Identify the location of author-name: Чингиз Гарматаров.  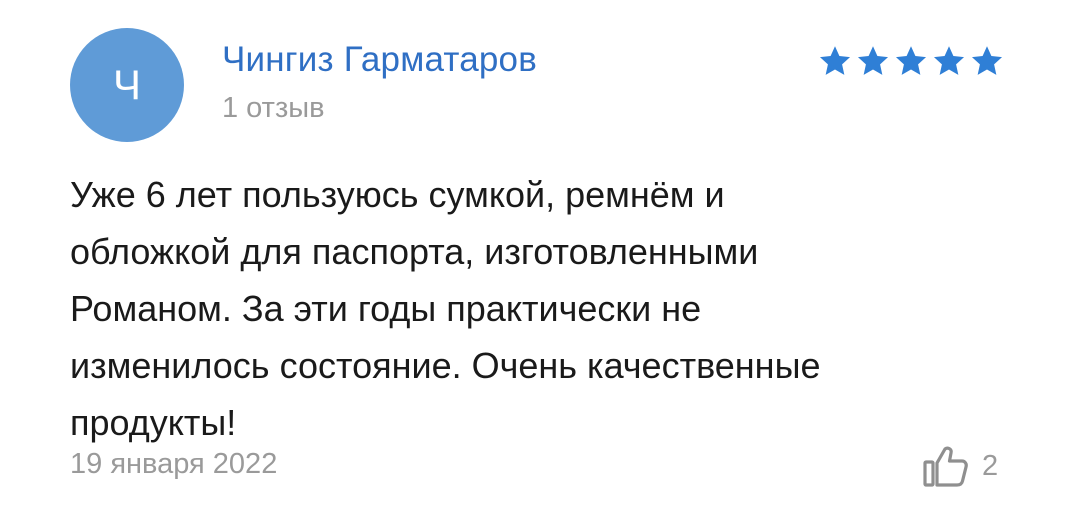
(379, 60).